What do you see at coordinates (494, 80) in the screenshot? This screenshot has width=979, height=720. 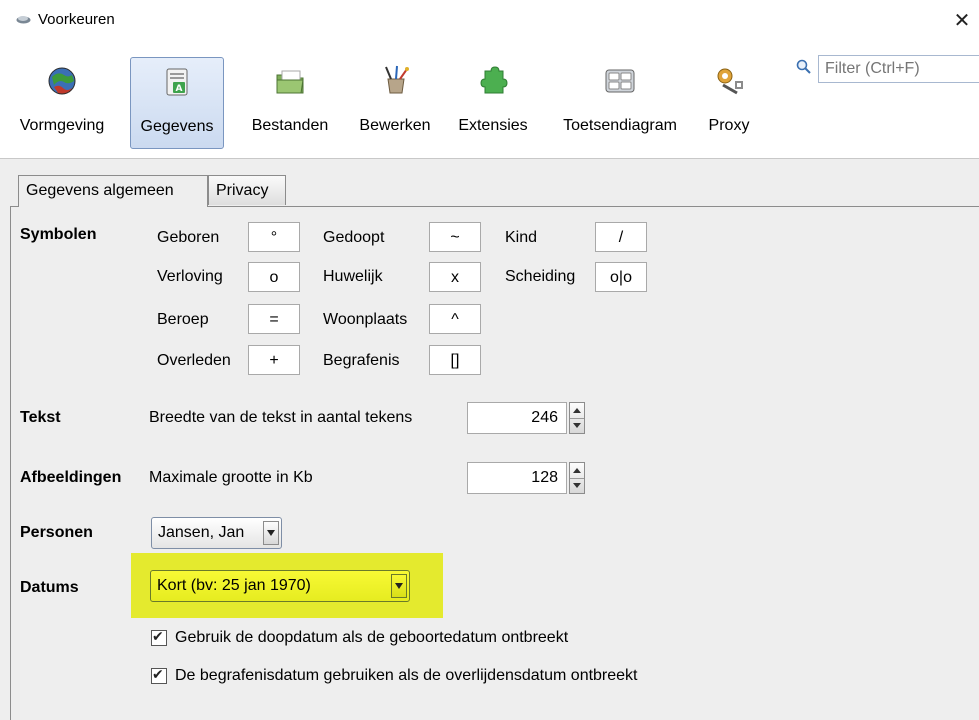 I see `puzzle-icon` at bounding box center [494, 80].